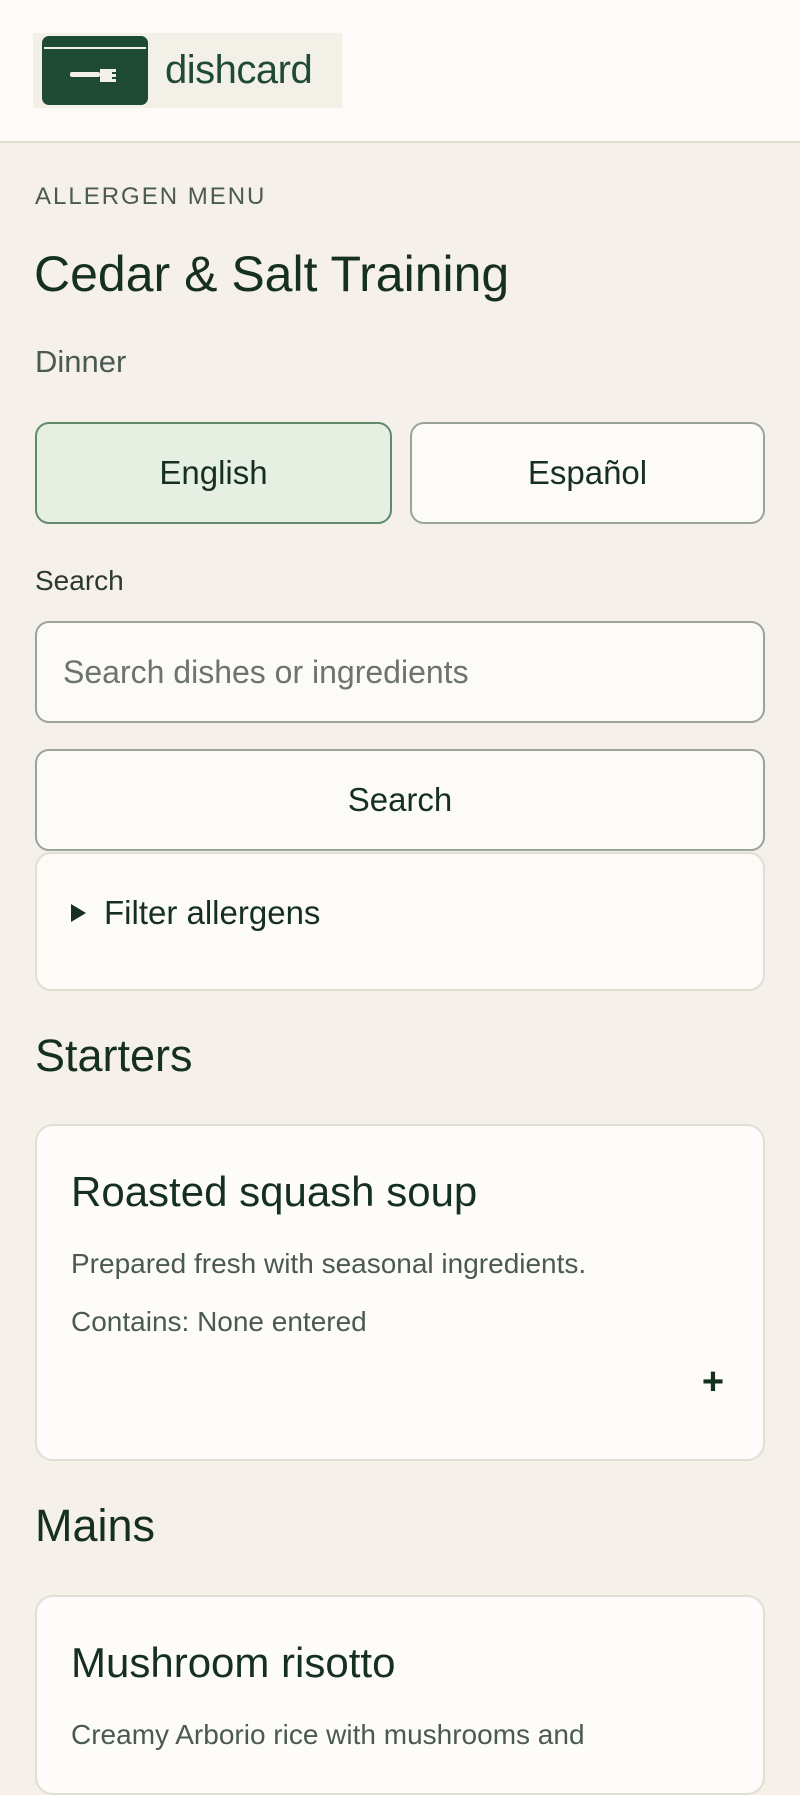 The height and width of the screenshot is (1795, 800). What do you see at coordinates (400, 672) in the screenshot?
I see `search-input` at bounding box center [400, 672].